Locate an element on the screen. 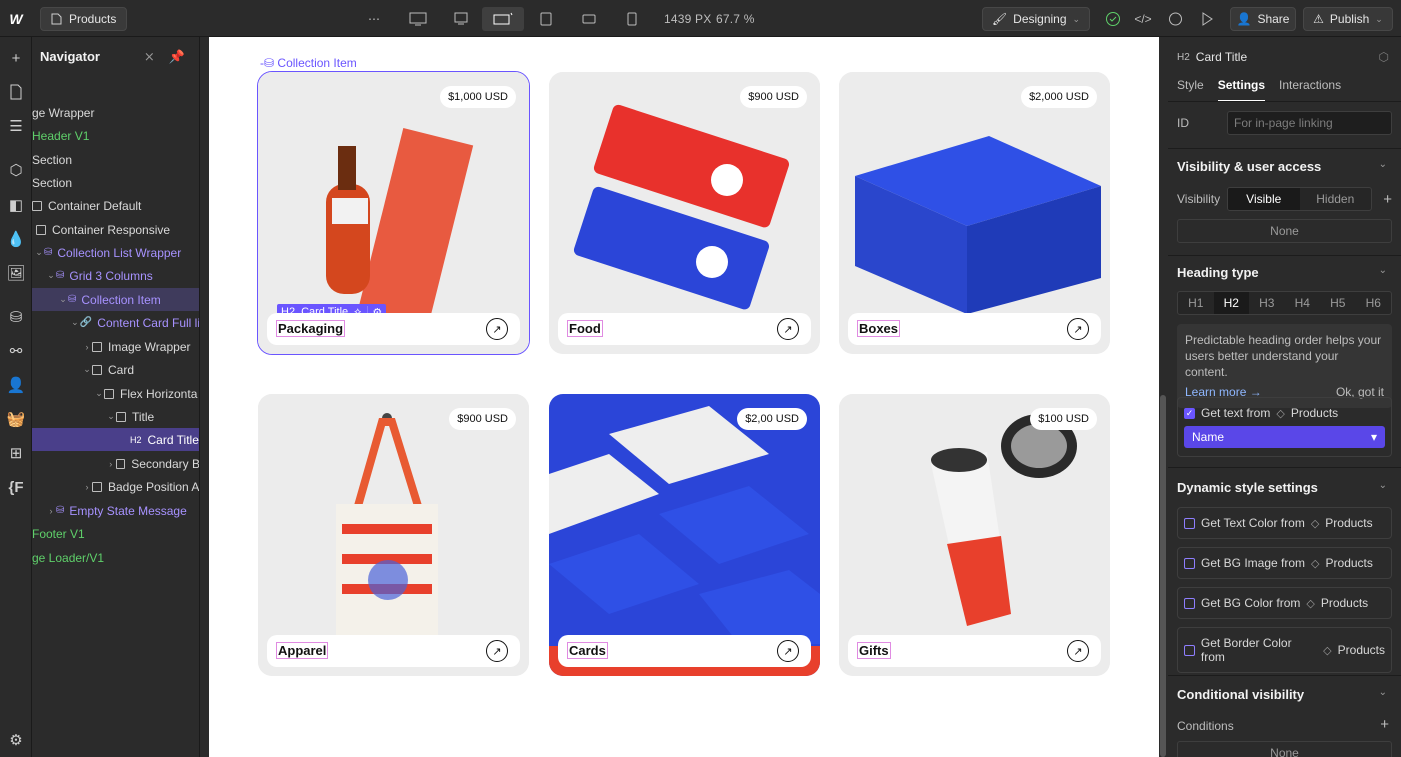 This screenshot has height=757, width=1401. nav-item-footer: Footer V1 is located at coordinates (115, 533).